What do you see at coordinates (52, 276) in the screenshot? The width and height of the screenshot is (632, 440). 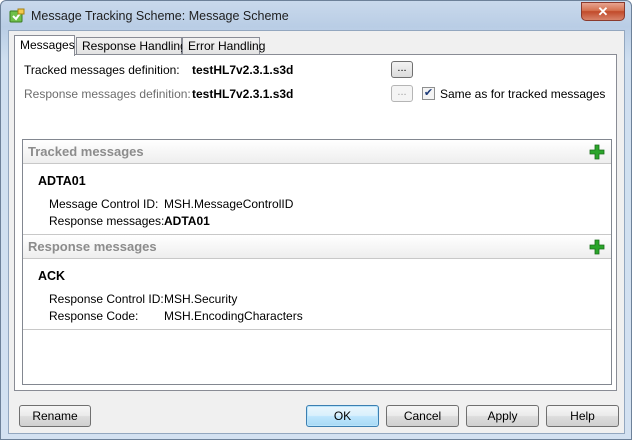 I see `response-message-name: ACK` at bounding box center [52, 276].